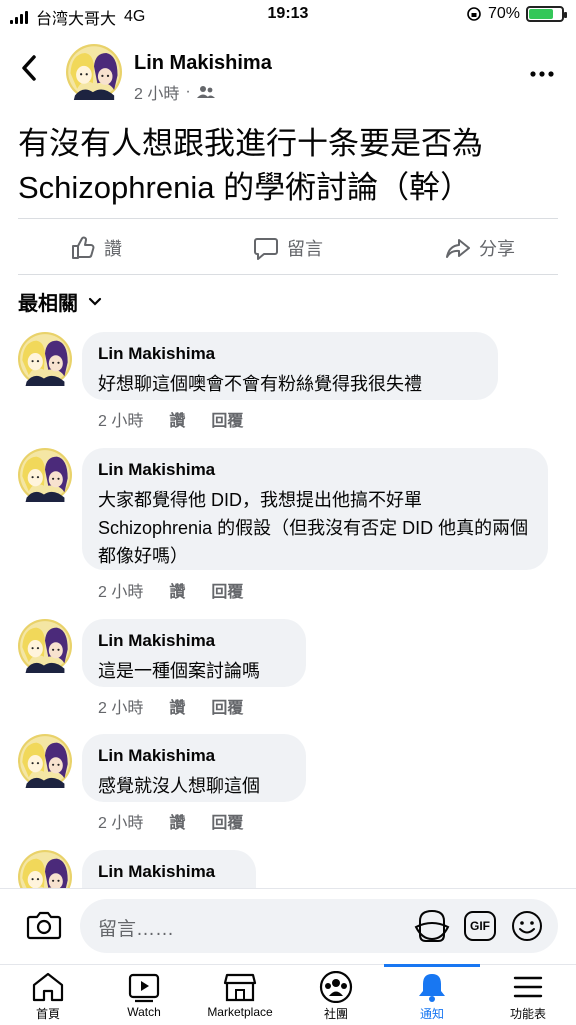 Image resolution: width=576 pixels, height=1025 pixels. I want to click on comment-sort-dropdown: 最相關, so click(60, 301).